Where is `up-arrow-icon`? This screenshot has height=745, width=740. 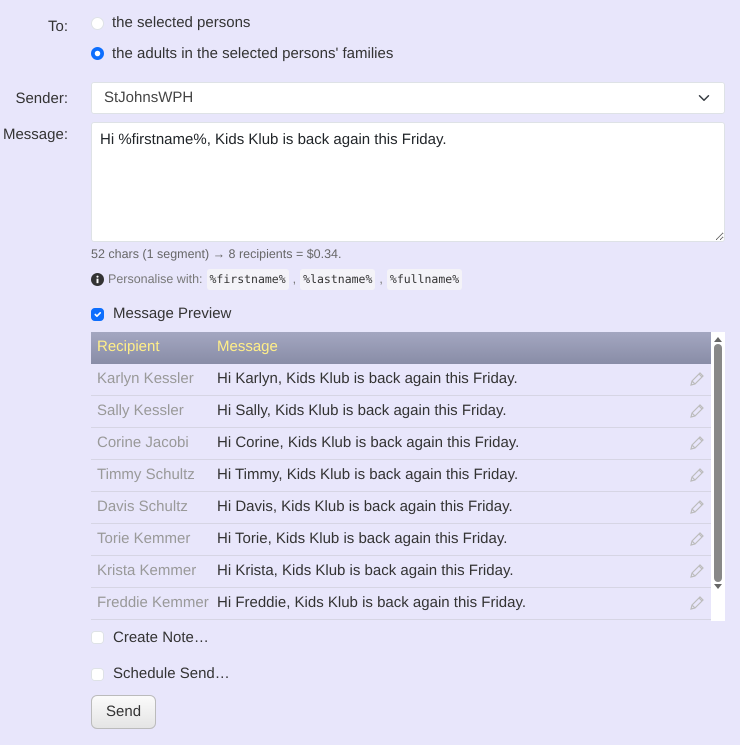 up-arrow-icon is located at coordinates (718, 339).